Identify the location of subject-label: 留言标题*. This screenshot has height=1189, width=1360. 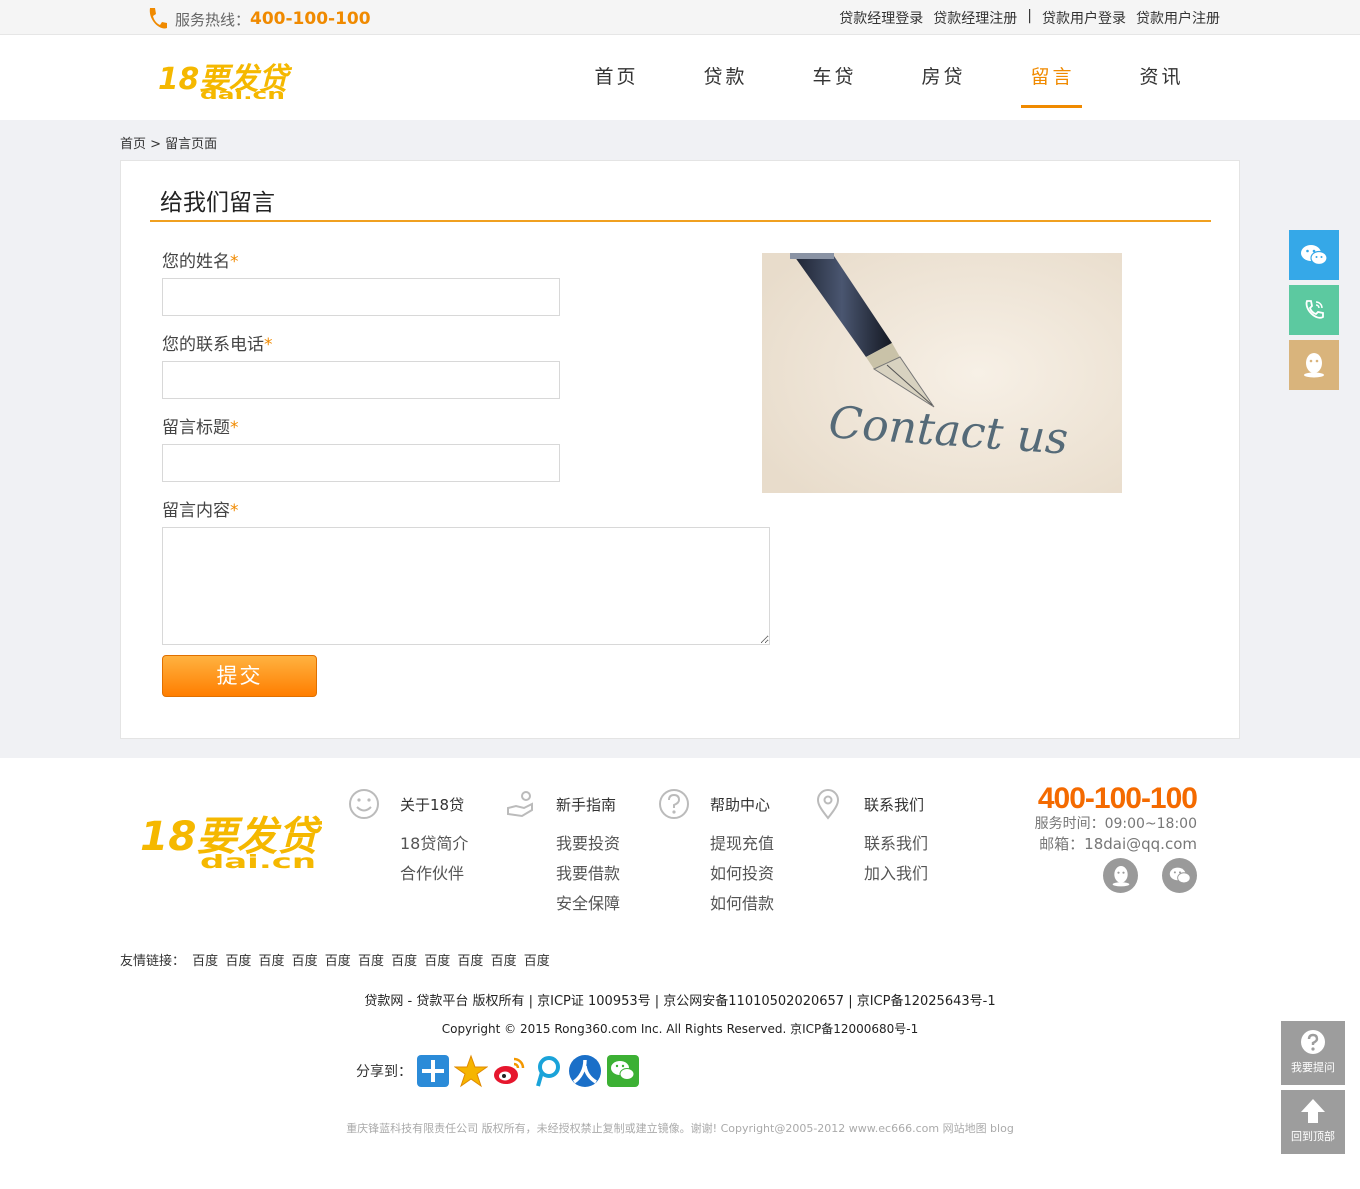
(200, 425).